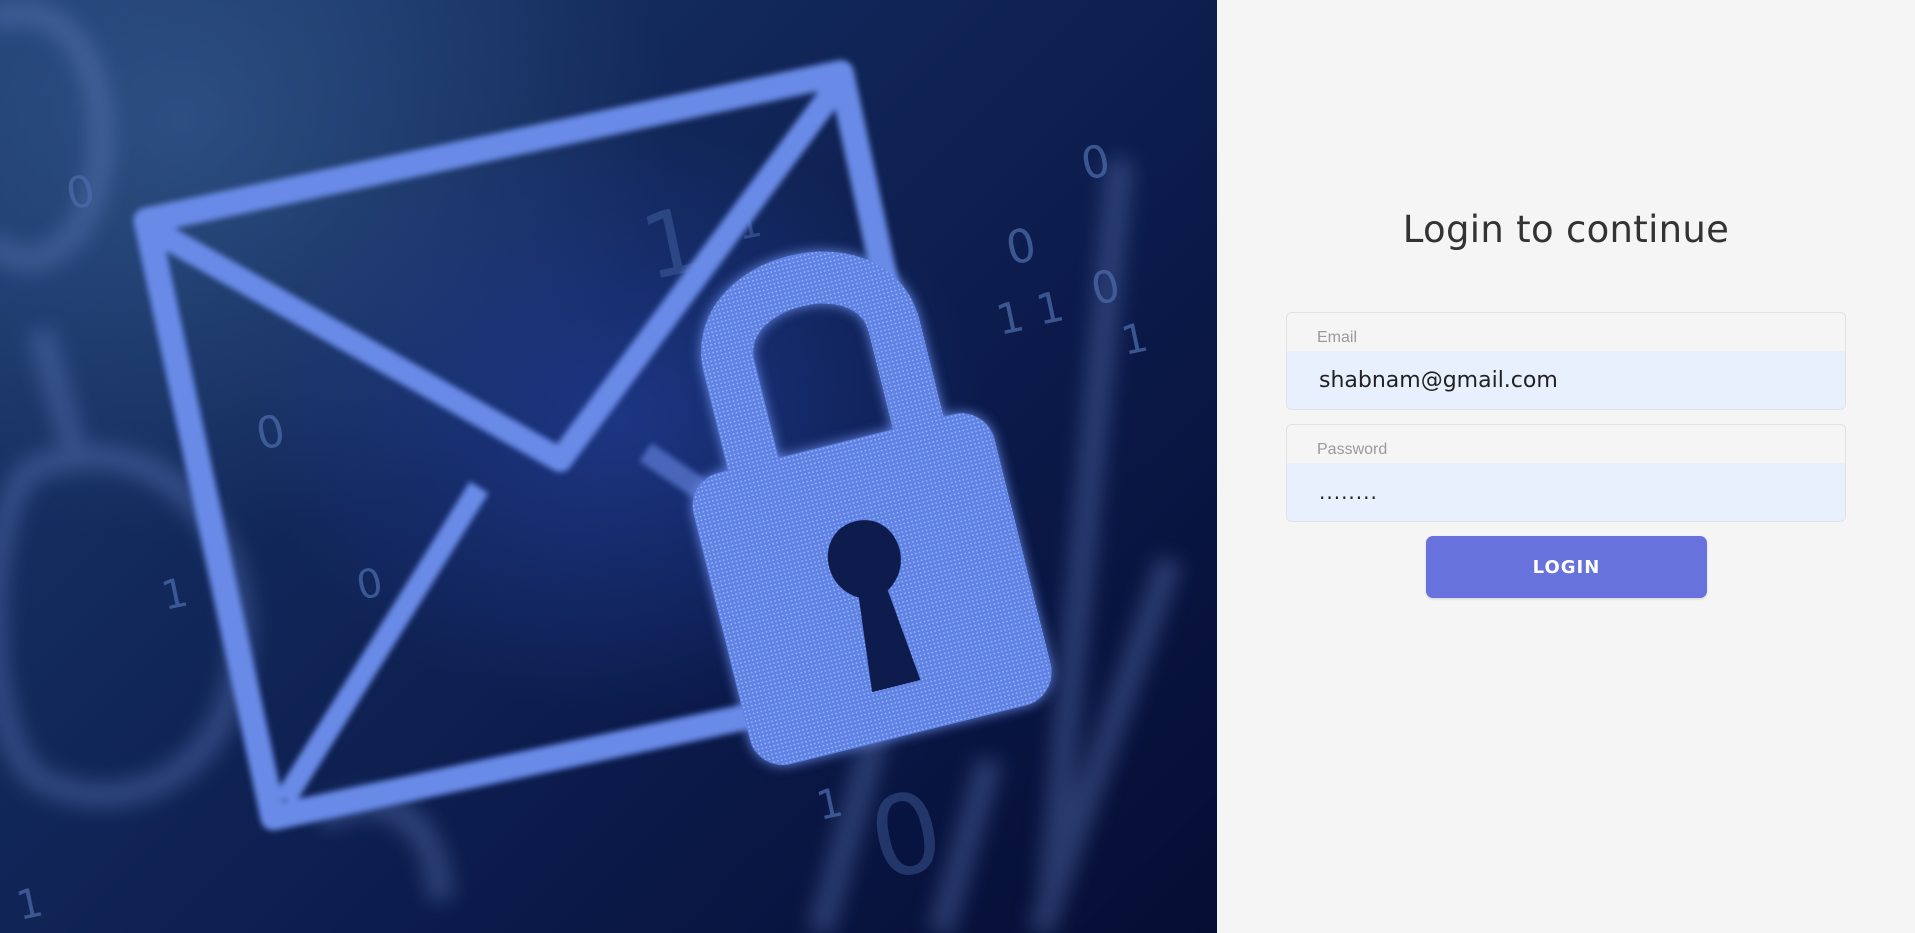 Image resolution: width=1915 pixels, height=933 pixels. I want to click on password-input, so click(1566, 492).